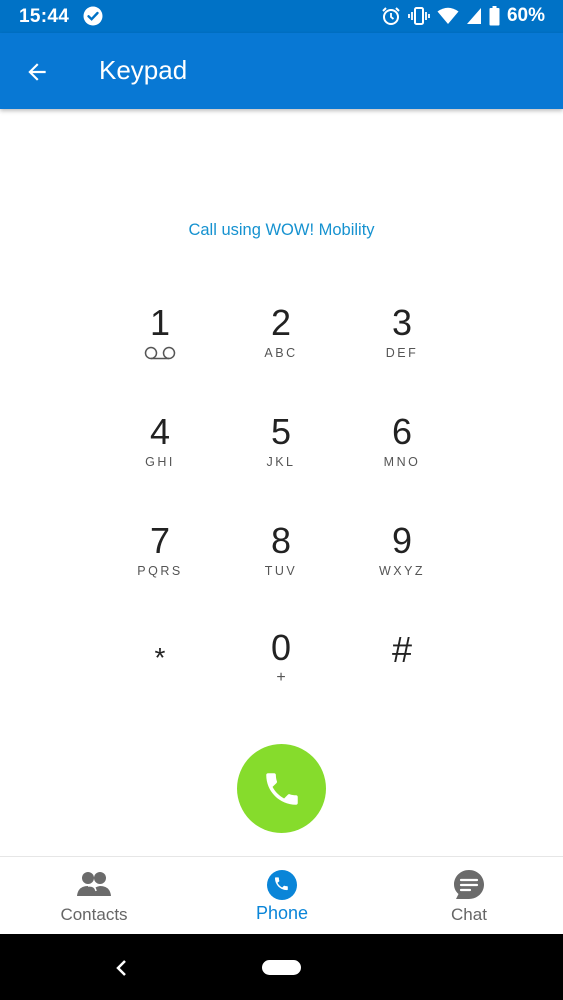 This screenshot has height=1000, width=563. Describe the element at coordinates (469, 914) in the screenshot. I see `nav-label: Chat` at that location.